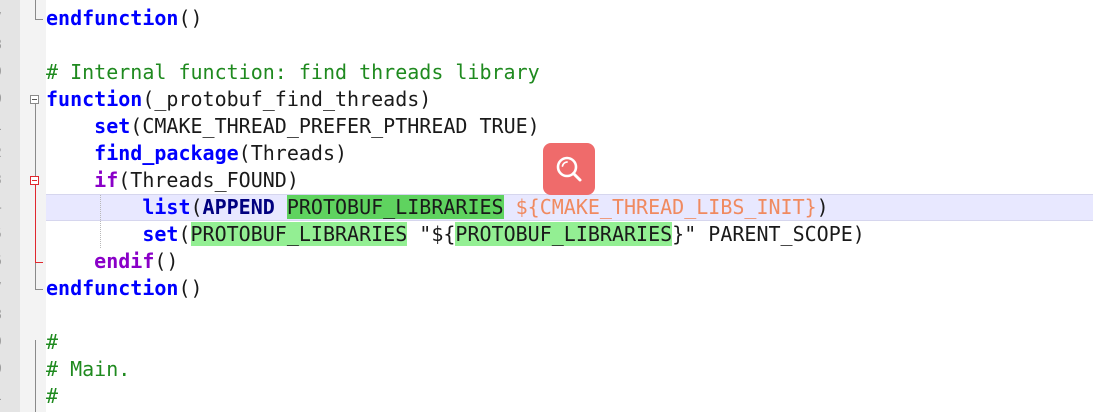  Describe the element at coordinates (3, 153) in the screenshot. I see `line-number: 2` at that location.